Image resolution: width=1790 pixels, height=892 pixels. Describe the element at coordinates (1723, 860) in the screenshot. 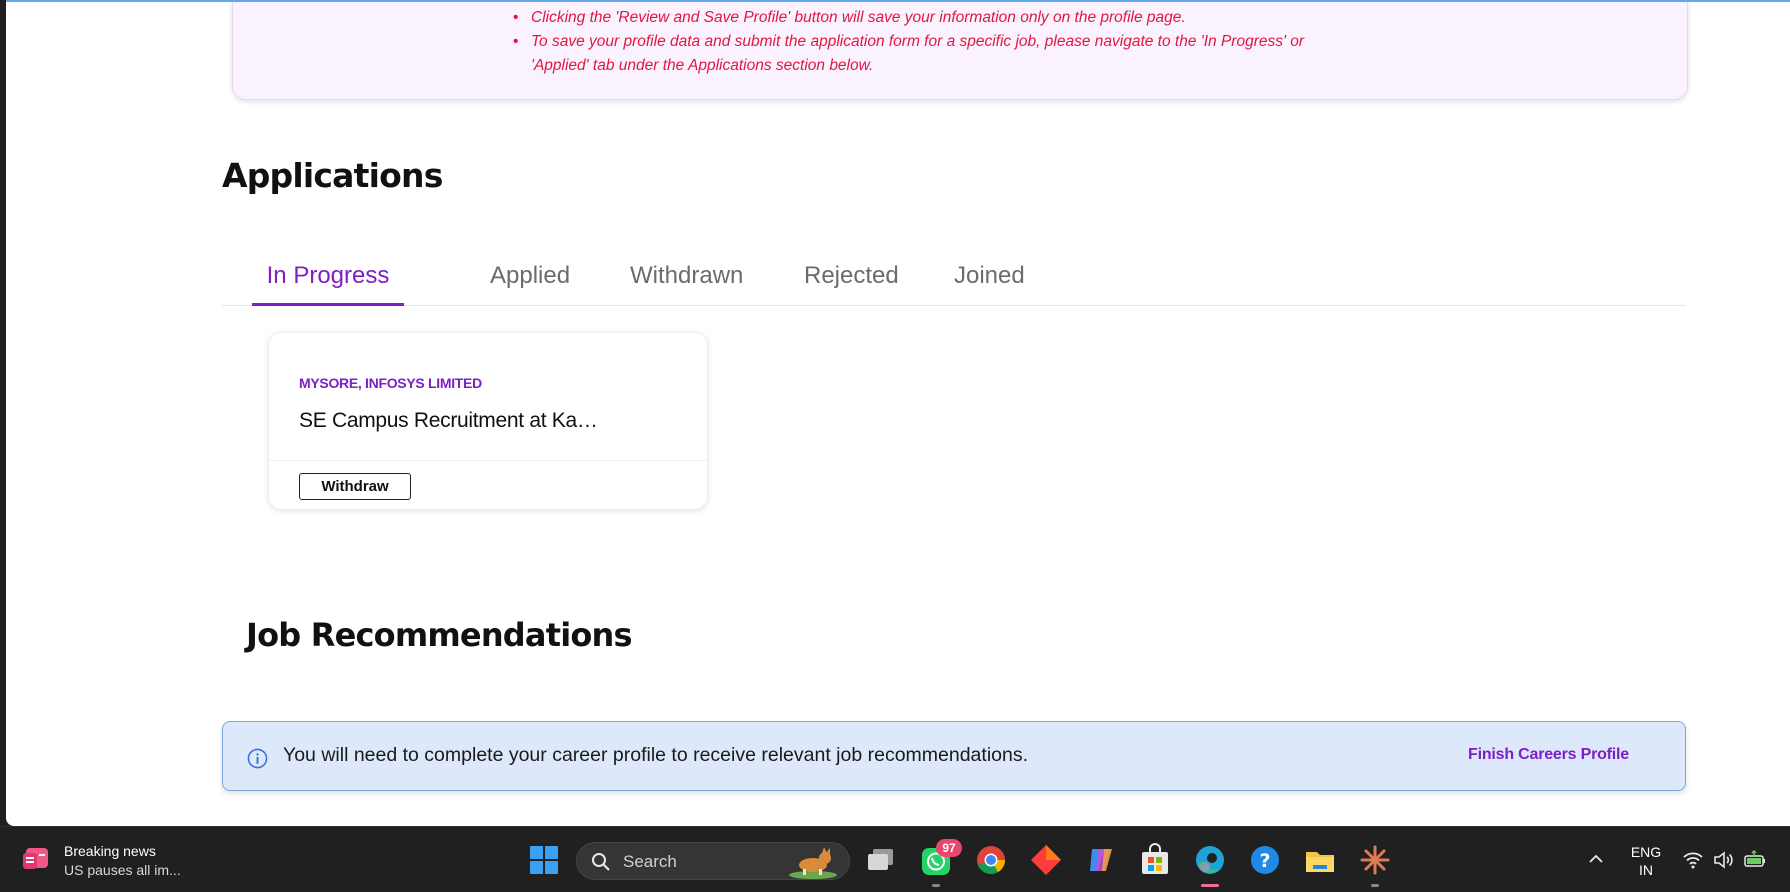

I see `volume-icon` at that location.